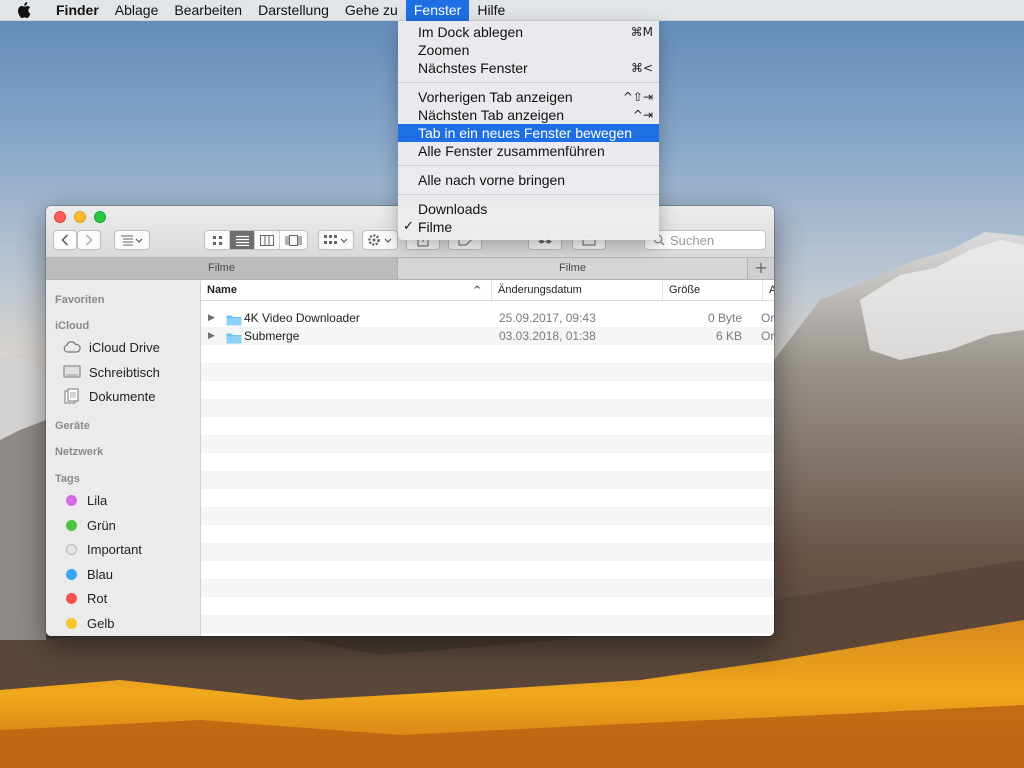  I want to click on sidebar-header-network: Netzwerk, so click(79, 452).